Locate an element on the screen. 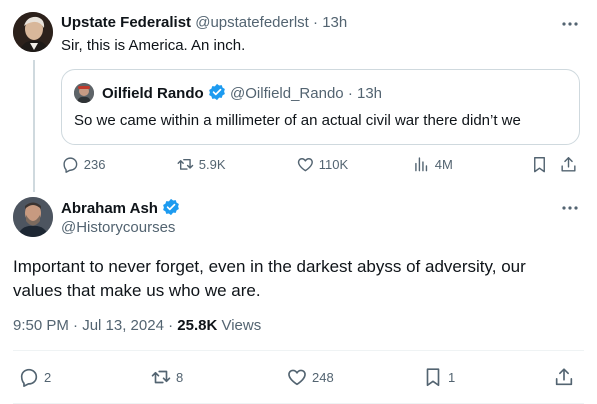 The height and width of the screenshot is (404, 597). parent-repost-count: 5.9K is located at coordinates (212, 164).